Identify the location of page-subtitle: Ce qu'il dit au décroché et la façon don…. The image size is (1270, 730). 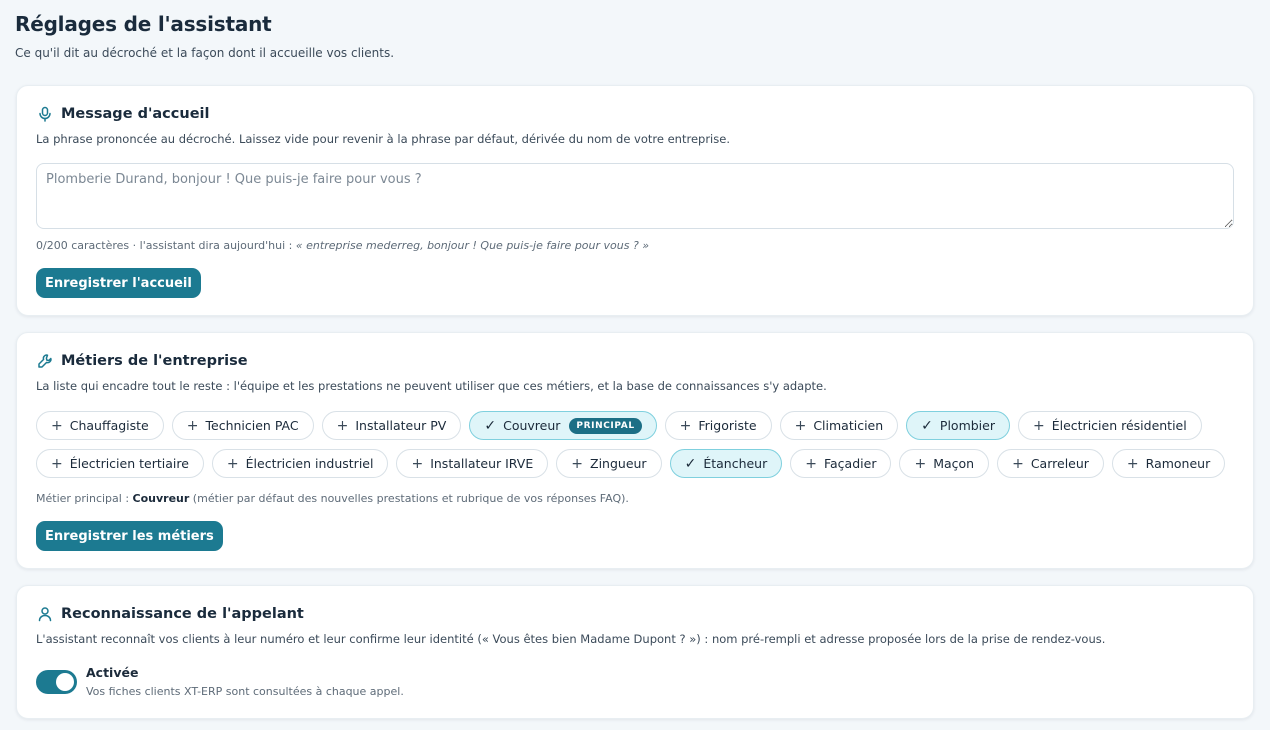
(205, 53).